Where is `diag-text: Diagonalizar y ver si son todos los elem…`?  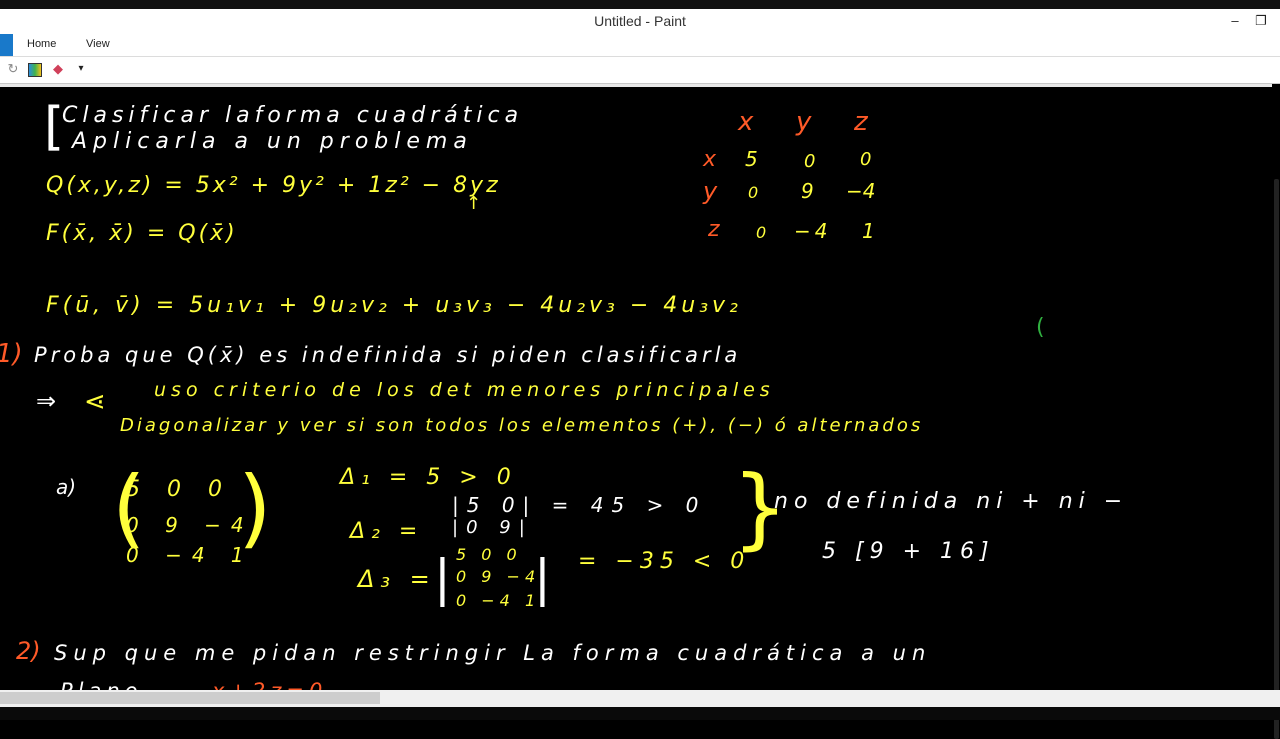
diag-text: Diagonalizar y ver si son todos los elem… is located at coordinates (522, 425).